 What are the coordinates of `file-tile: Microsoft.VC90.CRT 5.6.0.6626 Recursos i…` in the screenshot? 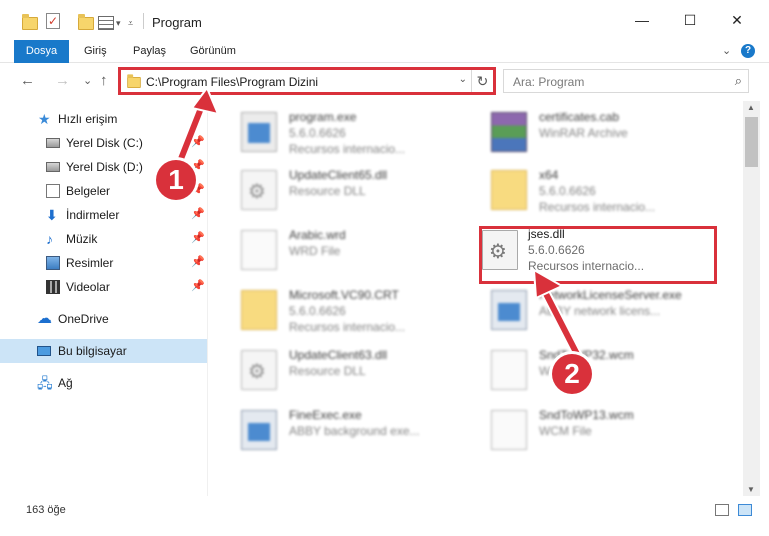 It's located at (336, 313).